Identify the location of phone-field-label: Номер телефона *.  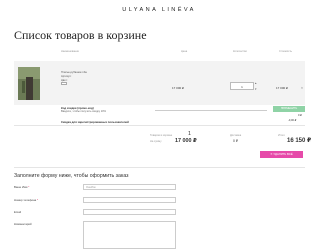
(26, 200).